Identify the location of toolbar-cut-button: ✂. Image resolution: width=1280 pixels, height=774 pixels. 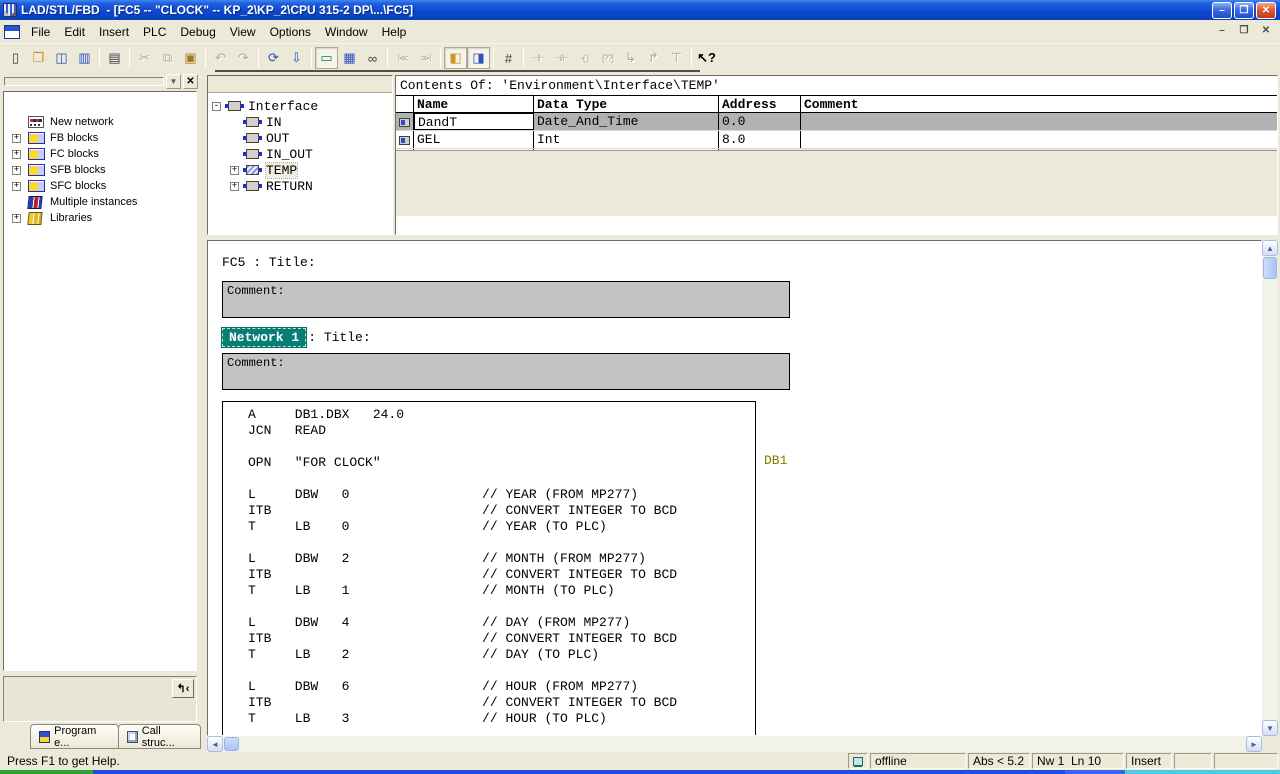
(144, 58).